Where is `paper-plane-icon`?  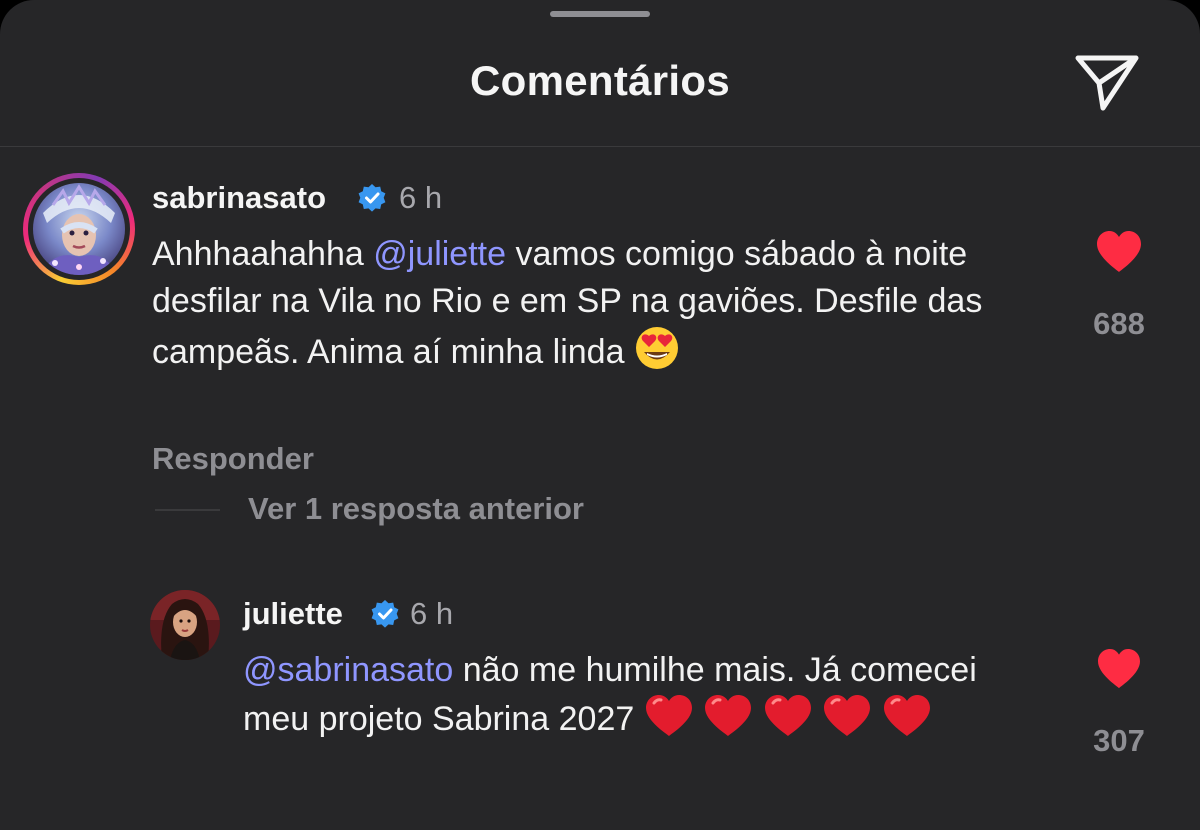
paper-plane-icon is located at coordinates (1107, 82).